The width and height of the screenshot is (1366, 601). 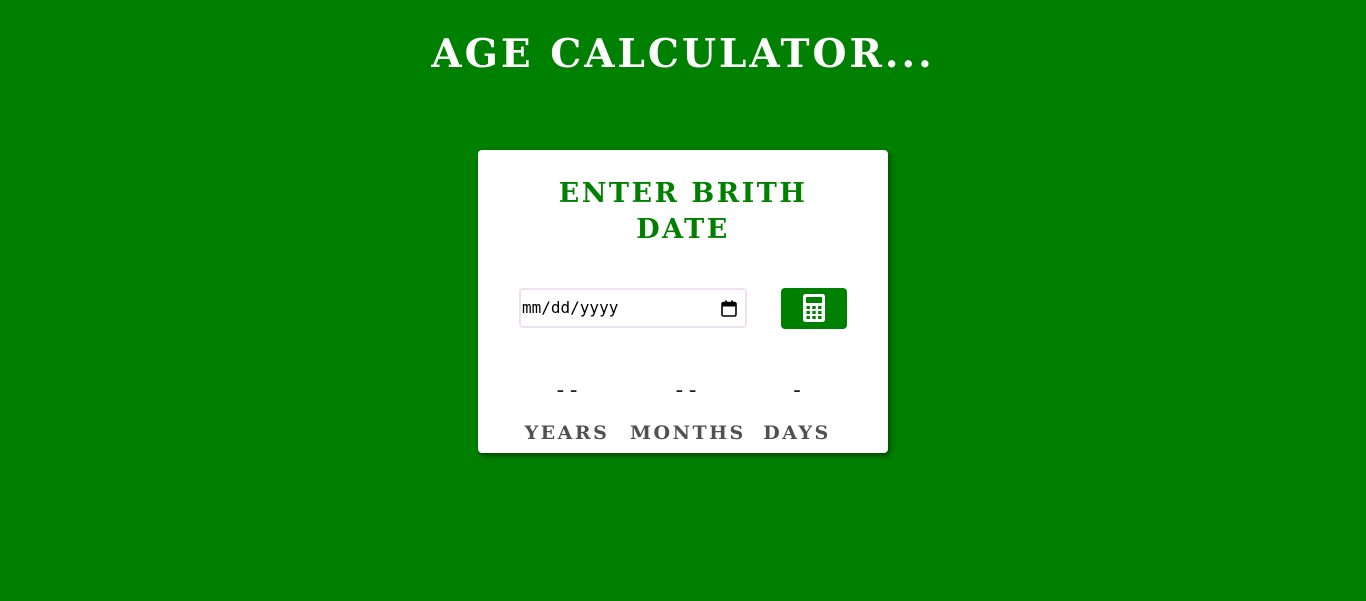 I want to click on days-label: DAYS, so click(x=797, y=433).